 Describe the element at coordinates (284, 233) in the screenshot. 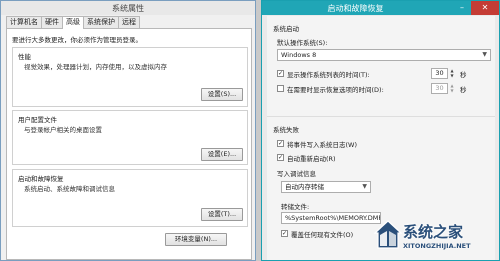

I see `overwrite-checkbox: ✓` at that location.